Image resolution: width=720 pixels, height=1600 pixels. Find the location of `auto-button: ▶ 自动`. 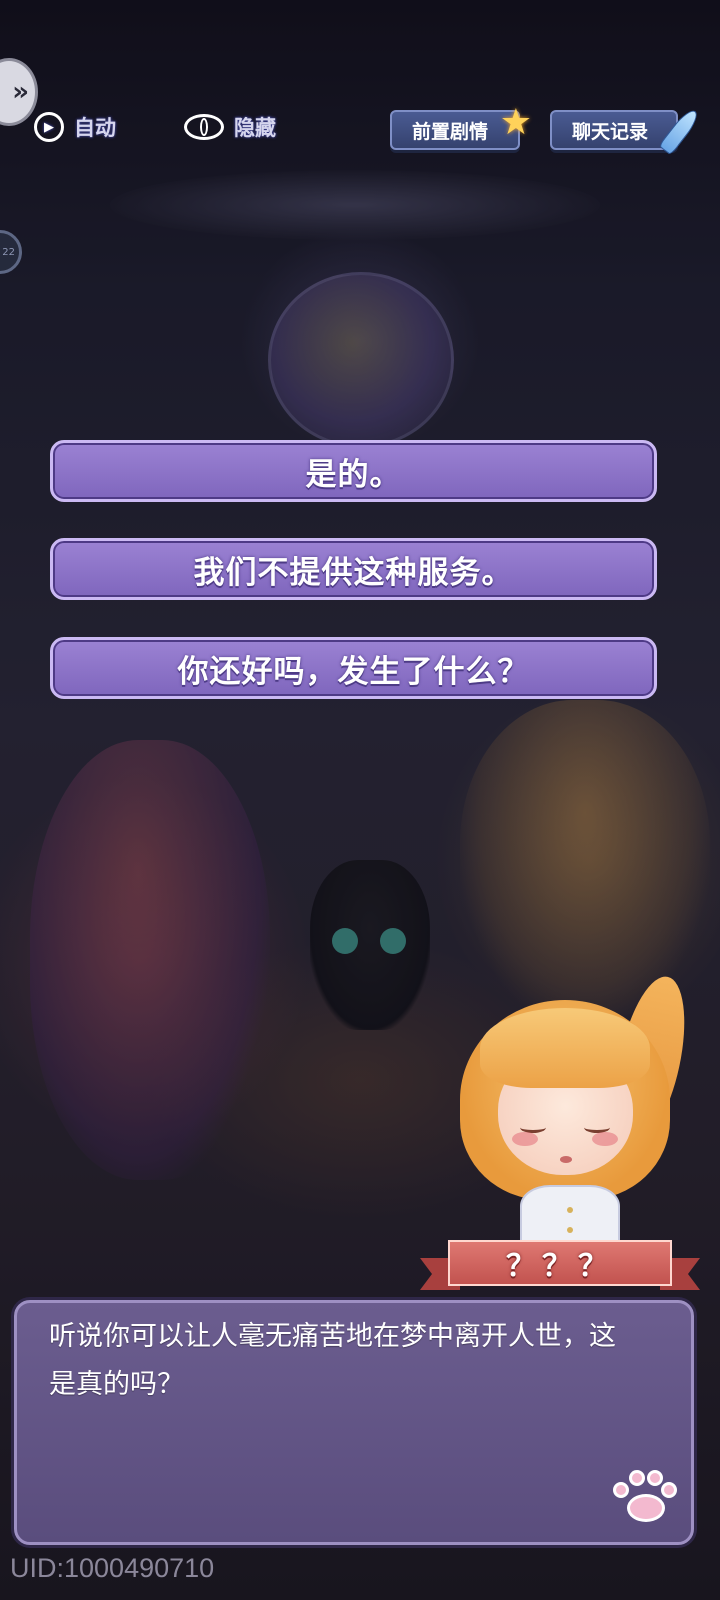

auto-button: ▶ 自动 is located at coordinates (75, 127).